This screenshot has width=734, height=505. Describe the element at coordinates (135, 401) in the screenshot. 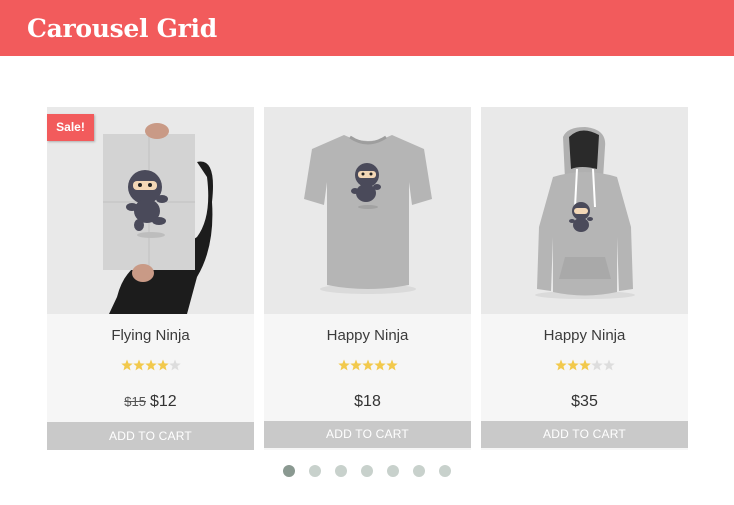

I see `original-price: $15` at that location.